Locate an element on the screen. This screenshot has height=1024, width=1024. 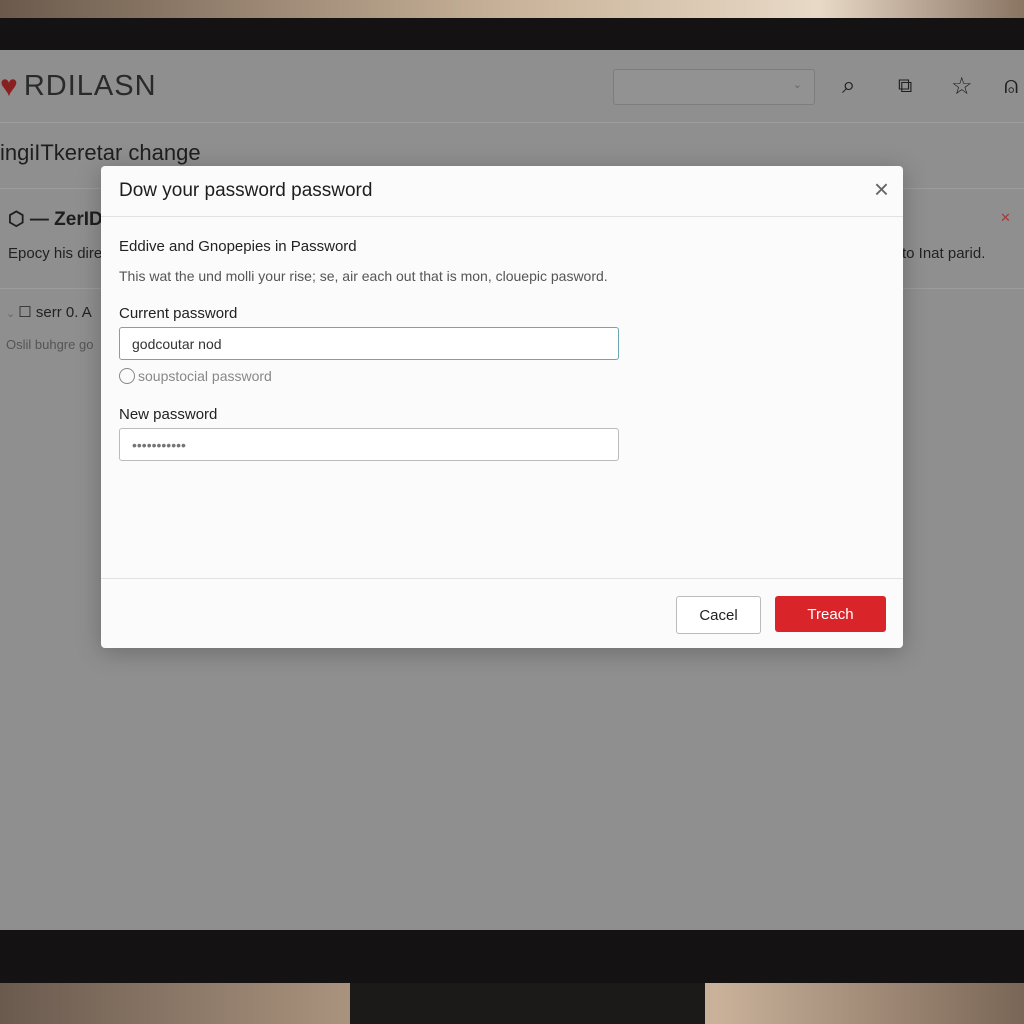
user-icon: ⍝ is located at coordinates (1011, 86).